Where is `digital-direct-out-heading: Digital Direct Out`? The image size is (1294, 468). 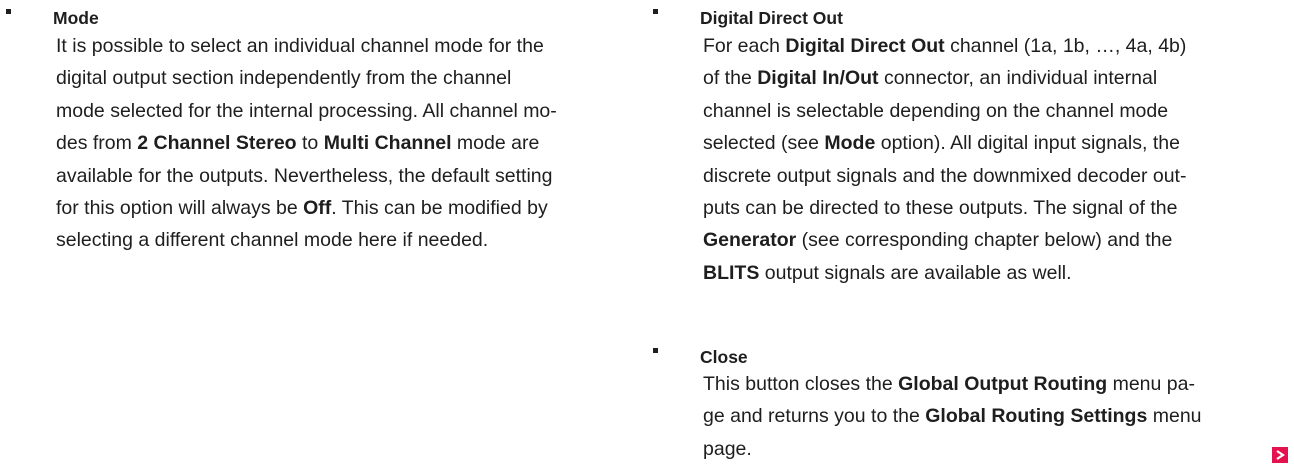
digital-direct-out-heading: Digital Direct Out is located at coordinates (771, 18).